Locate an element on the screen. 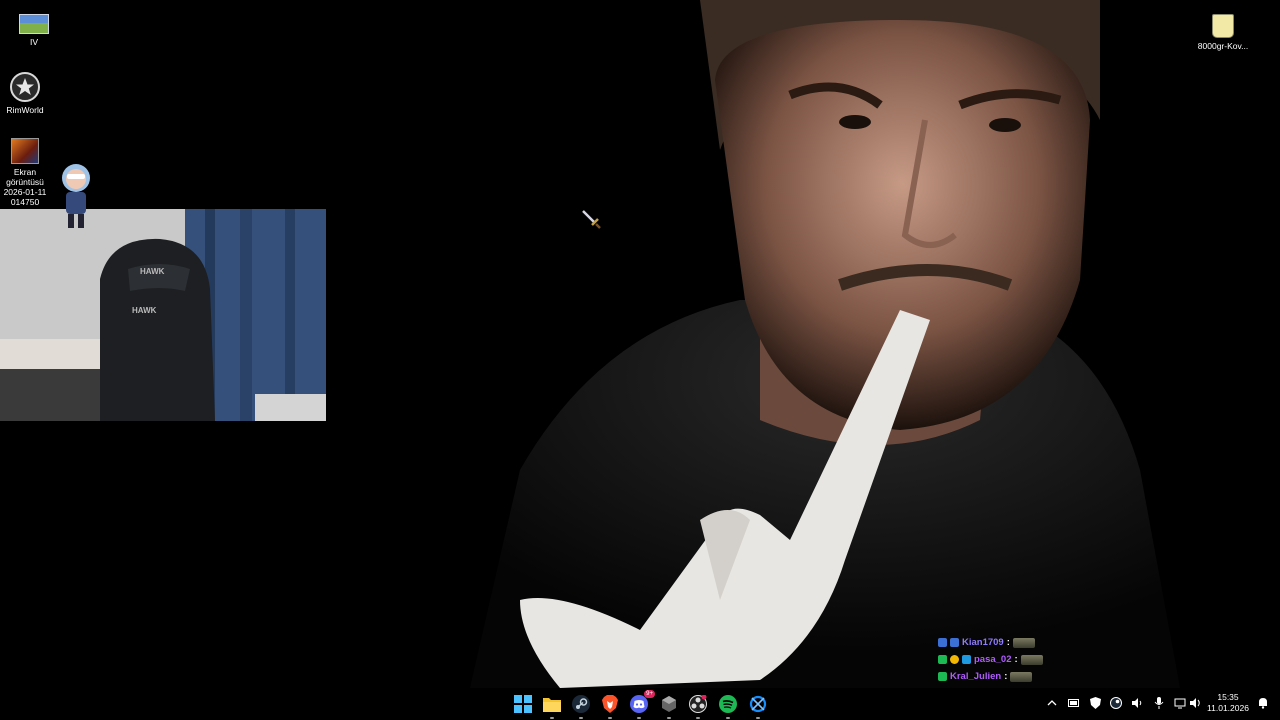 The width and height of the screenshot is (1280, 720). steam-tray-icon is located at coordinates (1116, 703).